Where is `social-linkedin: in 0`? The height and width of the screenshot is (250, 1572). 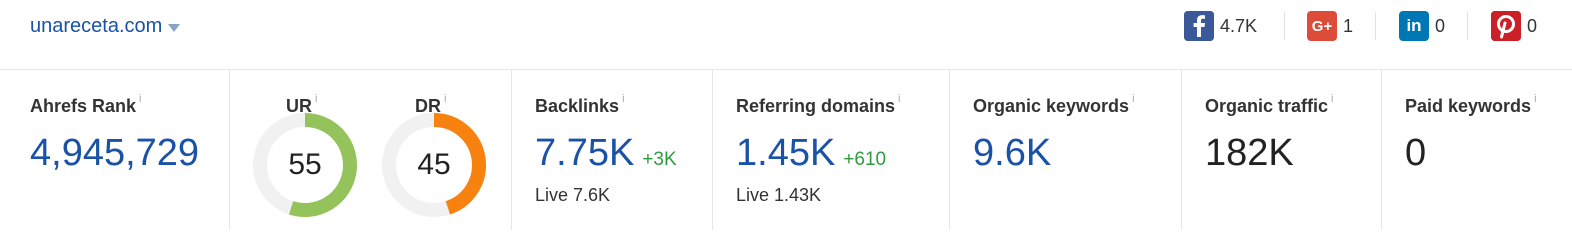 social-linkedin: in 0 is located at coordinates (1422, 26).